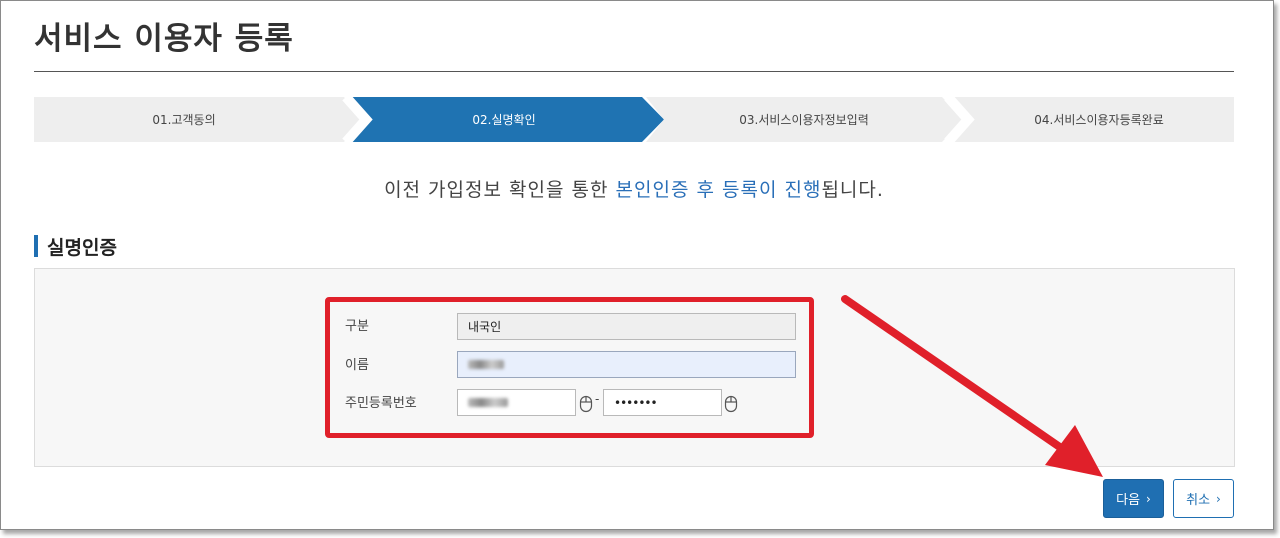  I want to click on arrow-annotation-icon, so click(972, 386).